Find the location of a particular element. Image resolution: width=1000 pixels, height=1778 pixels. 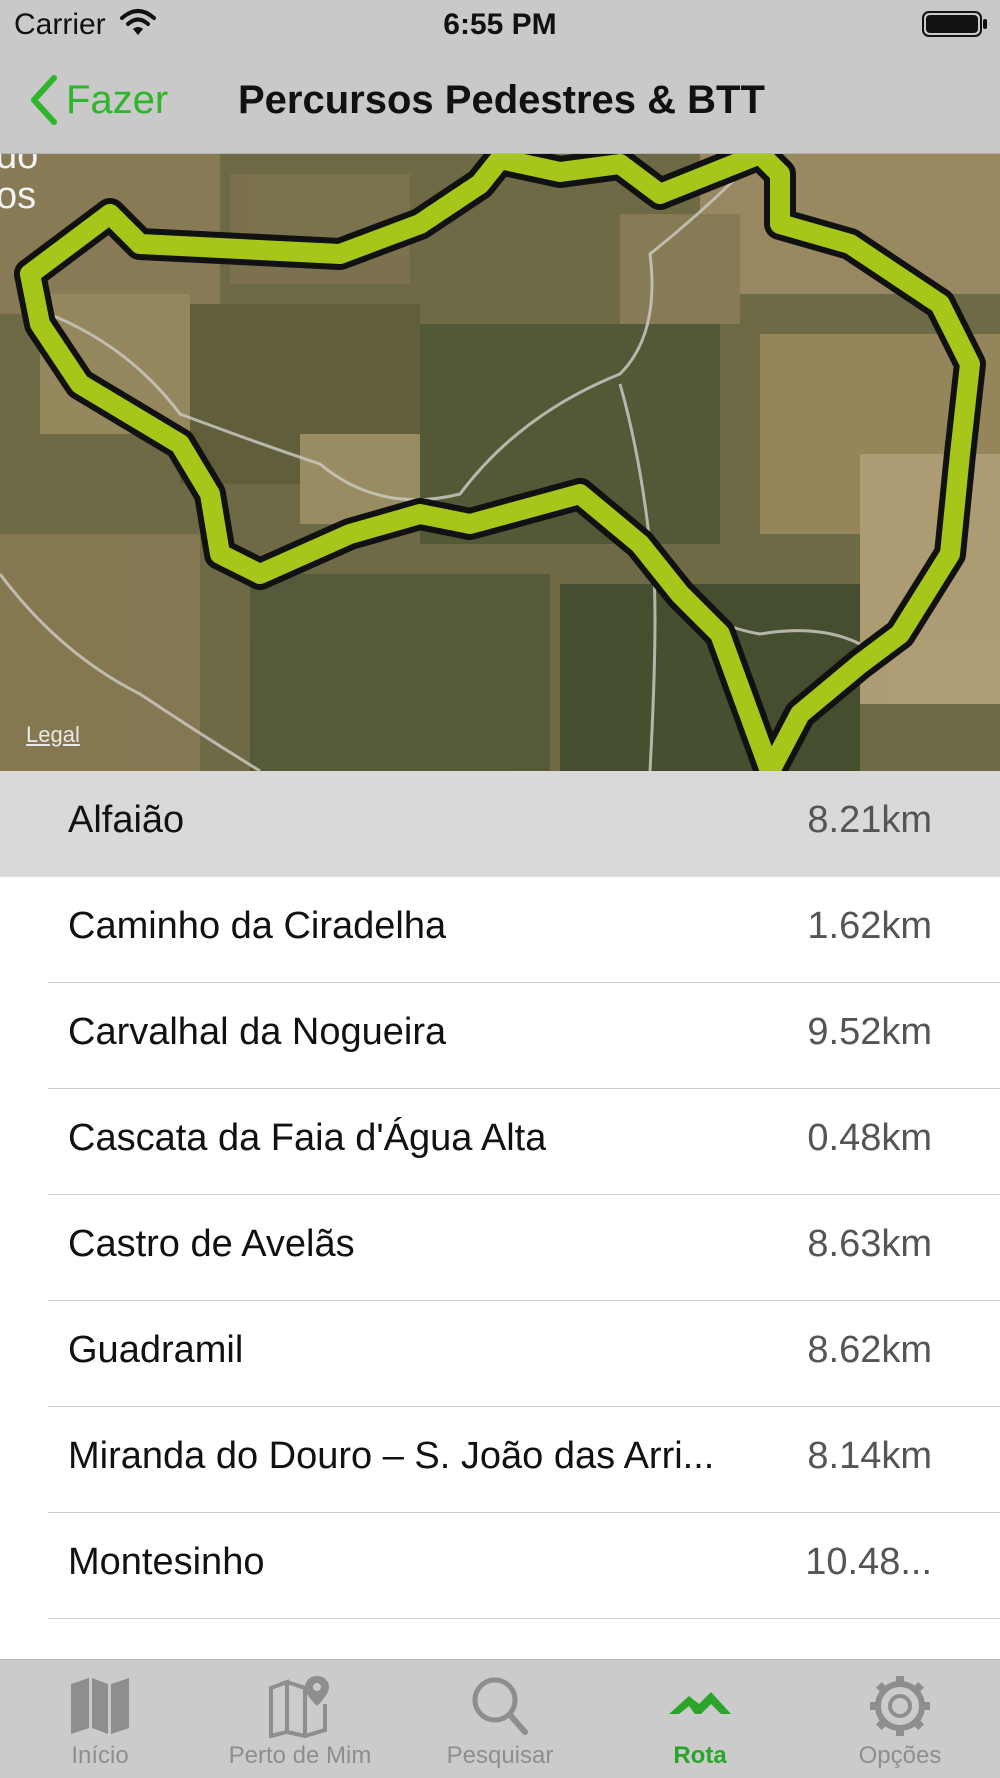

search-icon is located at coordinates (500, 1706).